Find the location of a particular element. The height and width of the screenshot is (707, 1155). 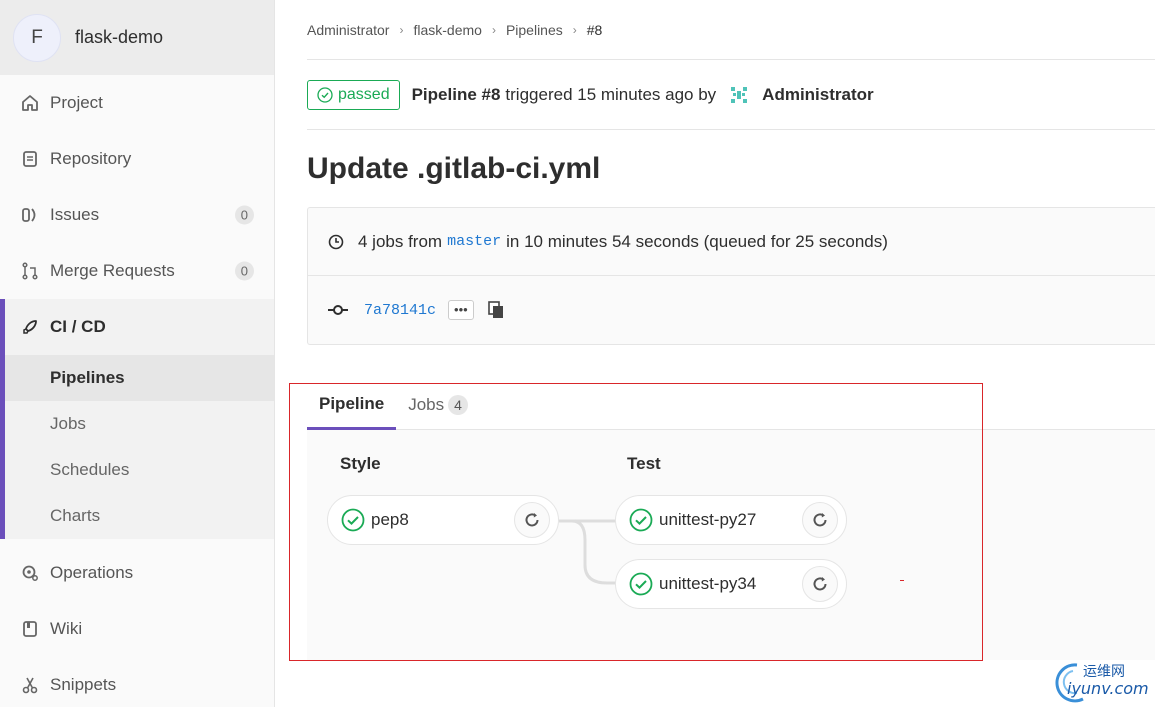

branch-link: master is located at coordinates (474, 241).